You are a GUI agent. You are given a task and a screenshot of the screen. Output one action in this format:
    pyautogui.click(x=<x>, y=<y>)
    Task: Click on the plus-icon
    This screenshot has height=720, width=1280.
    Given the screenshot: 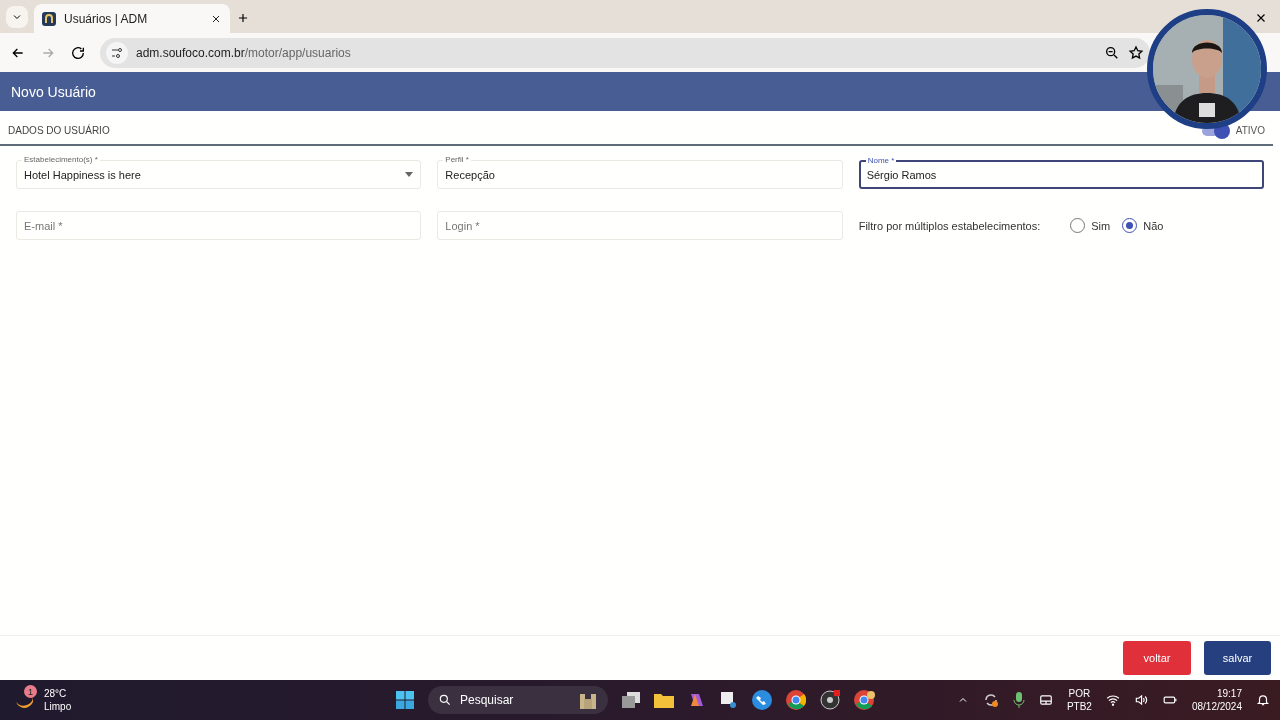 What is the action you would take?
    pyautogui.click(x=243, y=18)
    